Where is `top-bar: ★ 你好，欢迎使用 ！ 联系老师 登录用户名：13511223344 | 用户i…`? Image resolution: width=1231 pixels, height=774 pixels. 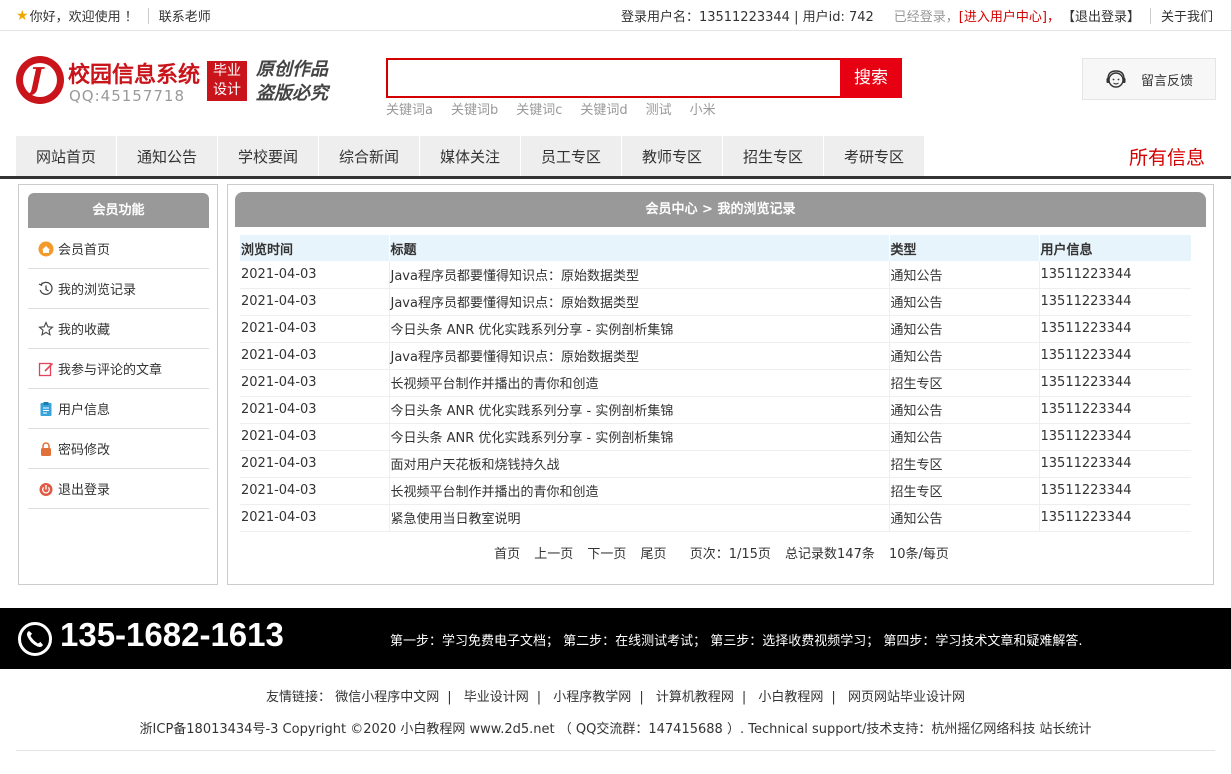 top-bar: ★ 你好，欢迎使用 ！ 联系老师 登录用户名：13511223344 | 用户i… is located at coordinates (615, 15).